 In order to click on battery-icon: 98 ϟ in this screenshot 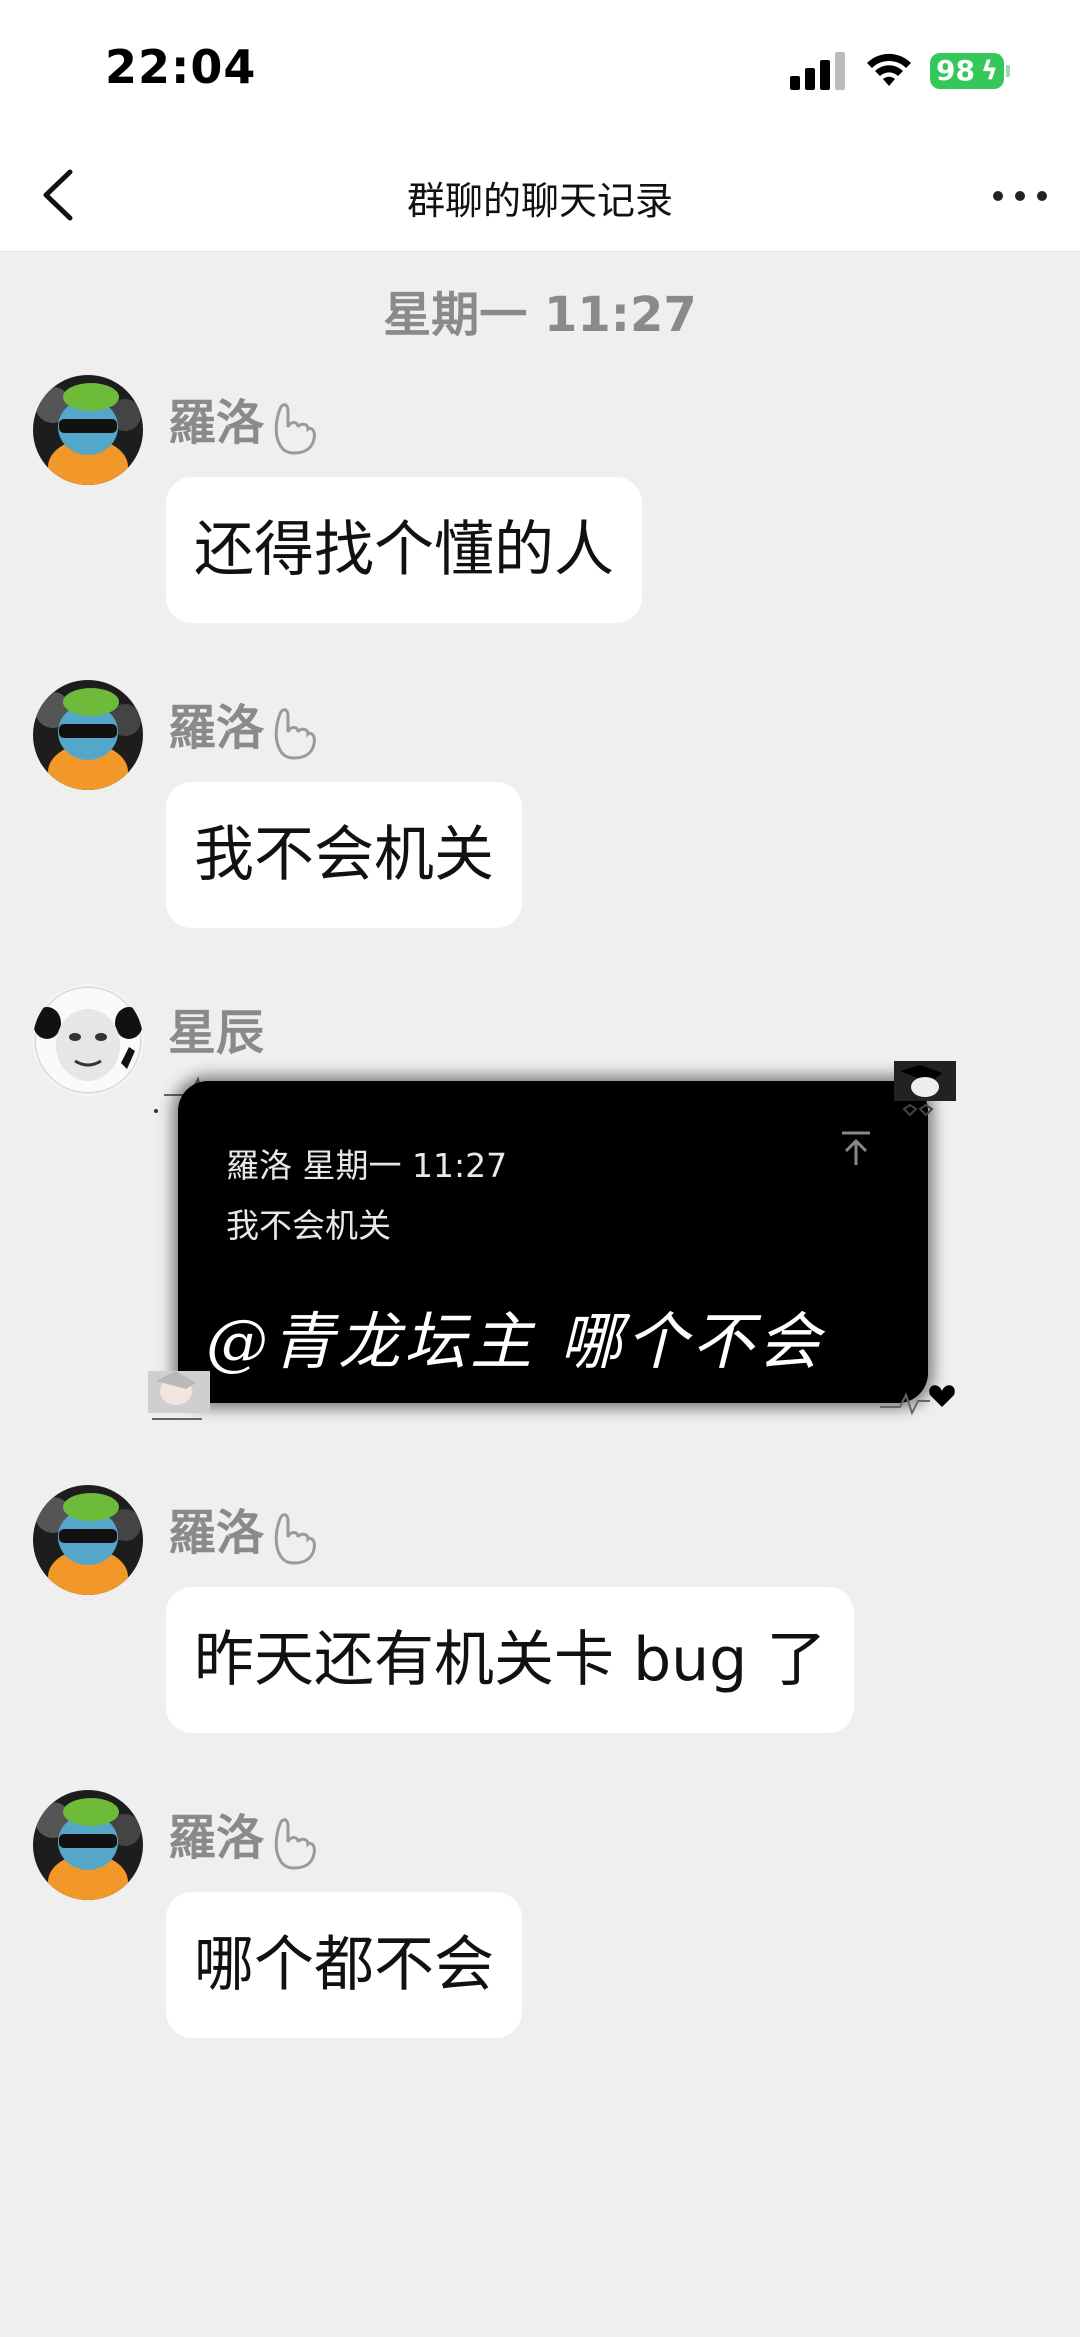, I will do `click(970, 71)`.